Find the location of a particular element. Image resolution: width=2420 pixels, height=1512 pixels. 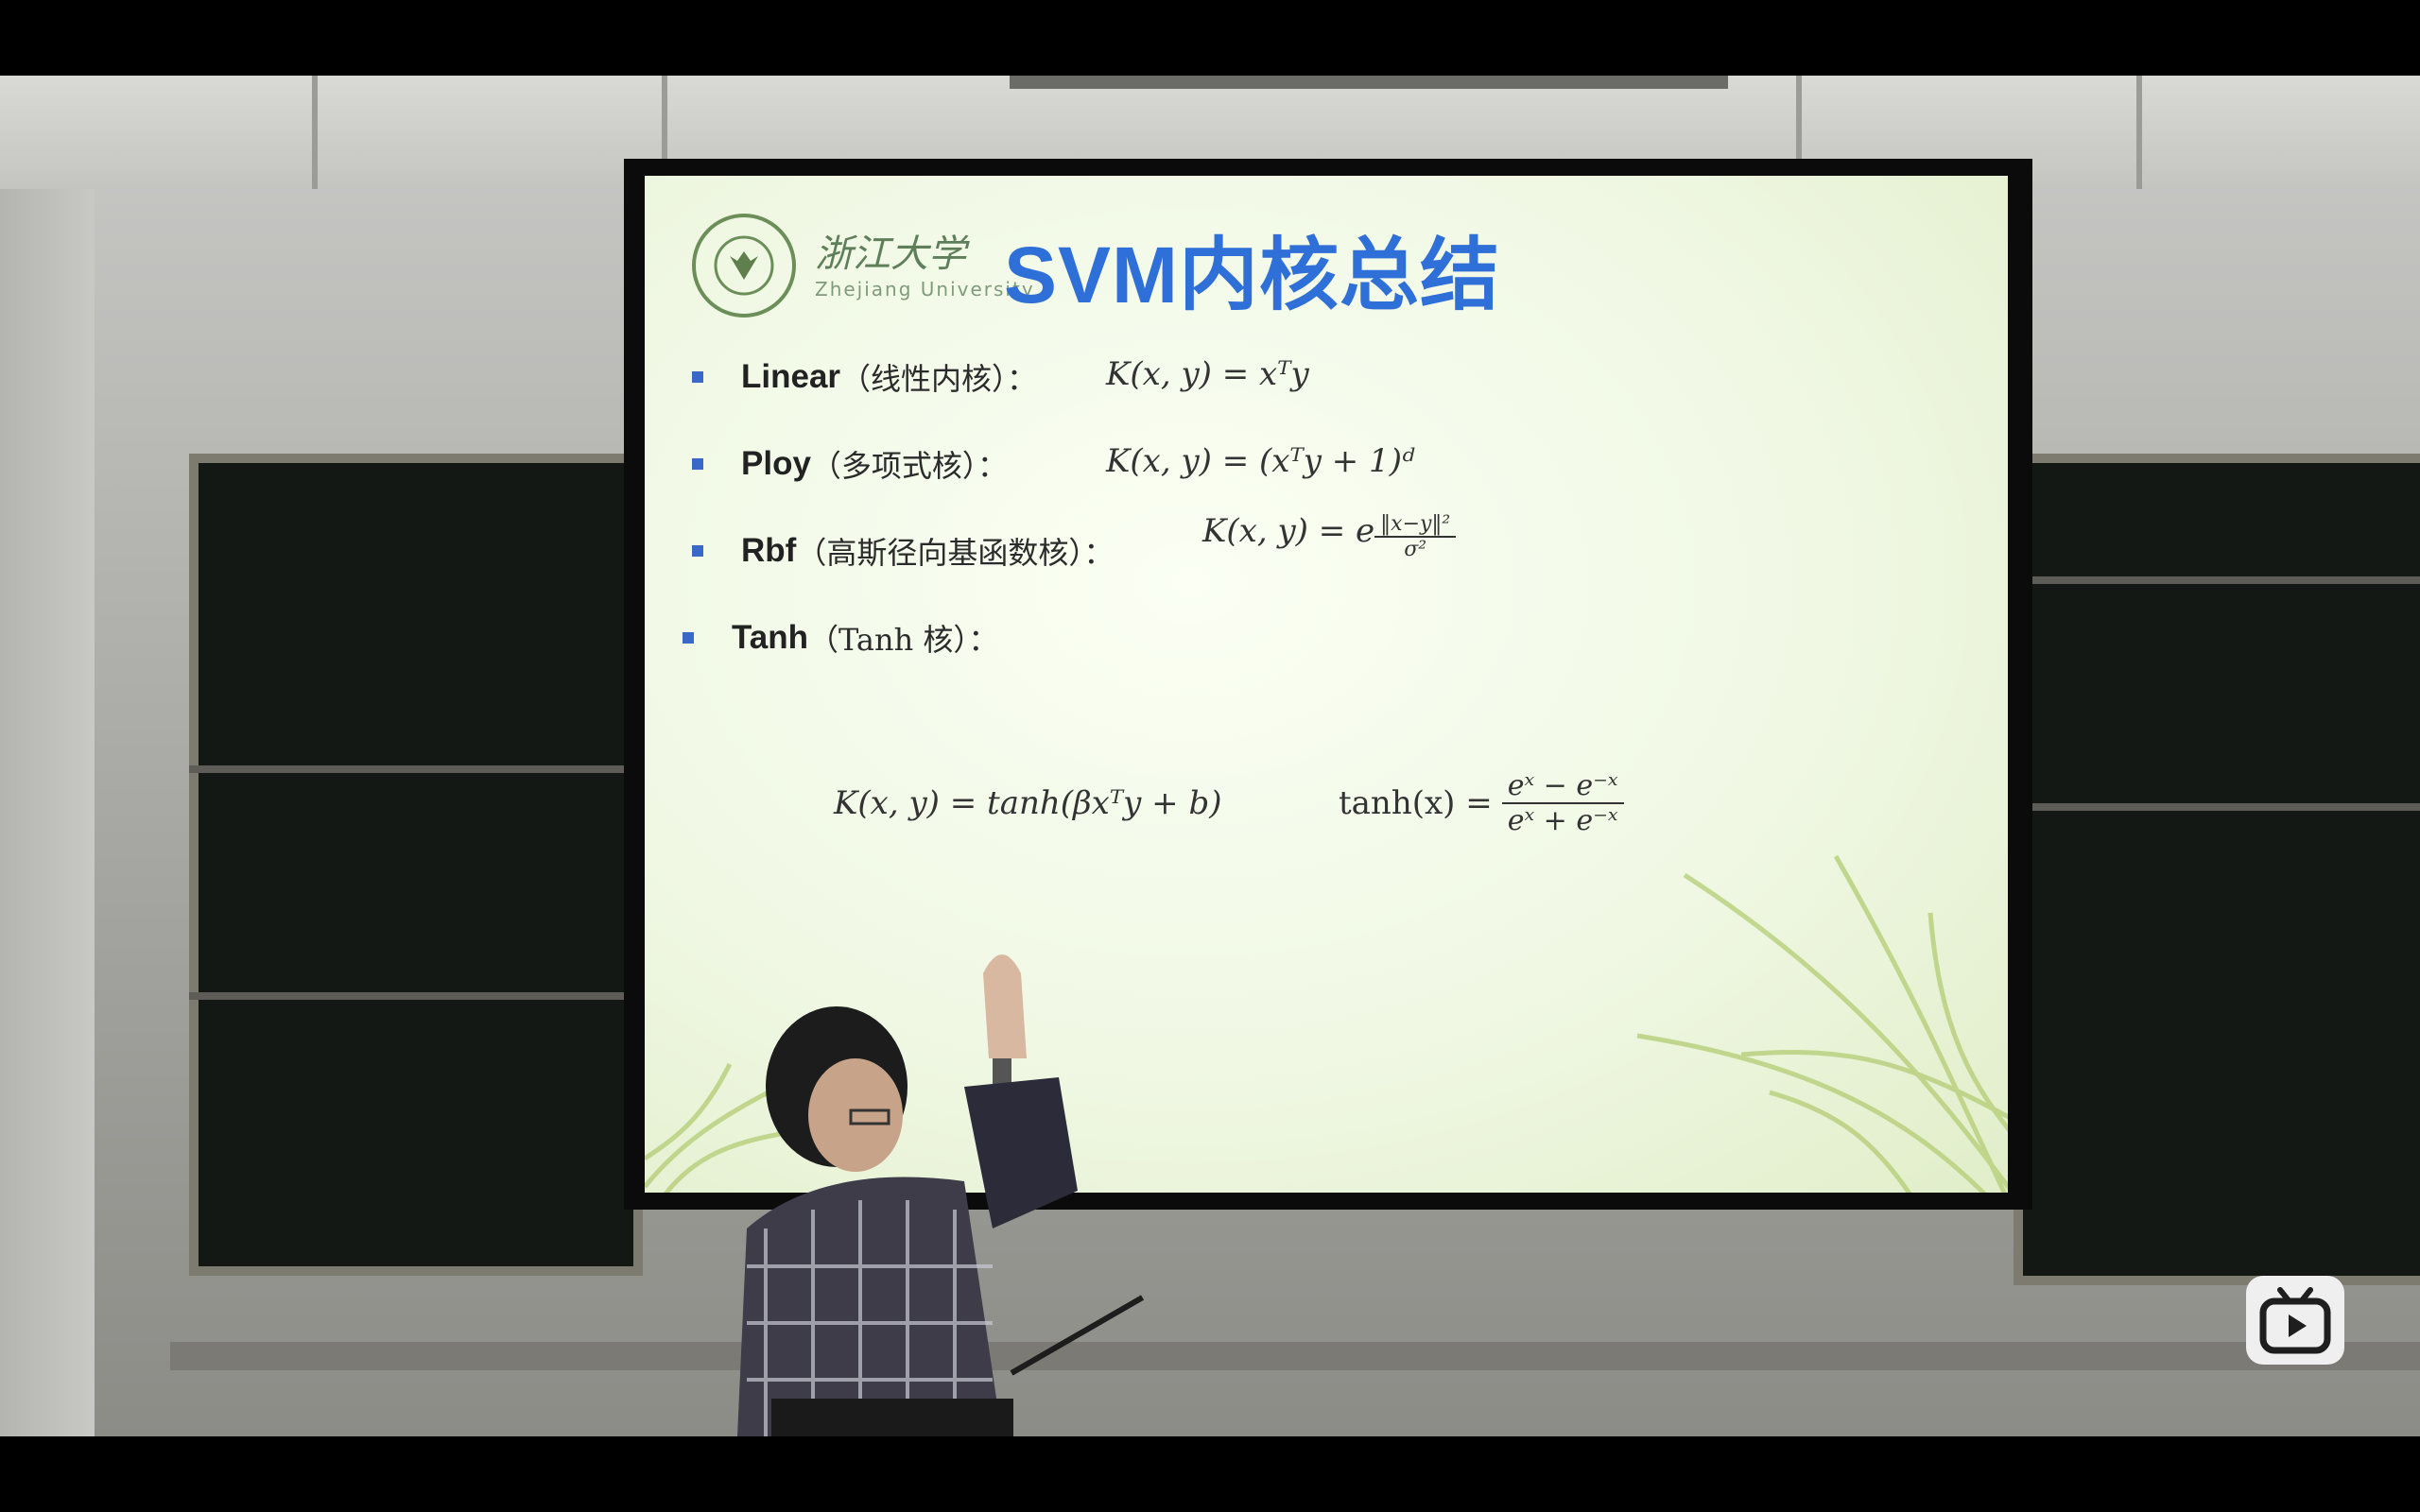

podium is located at coordinates (892, 1417).